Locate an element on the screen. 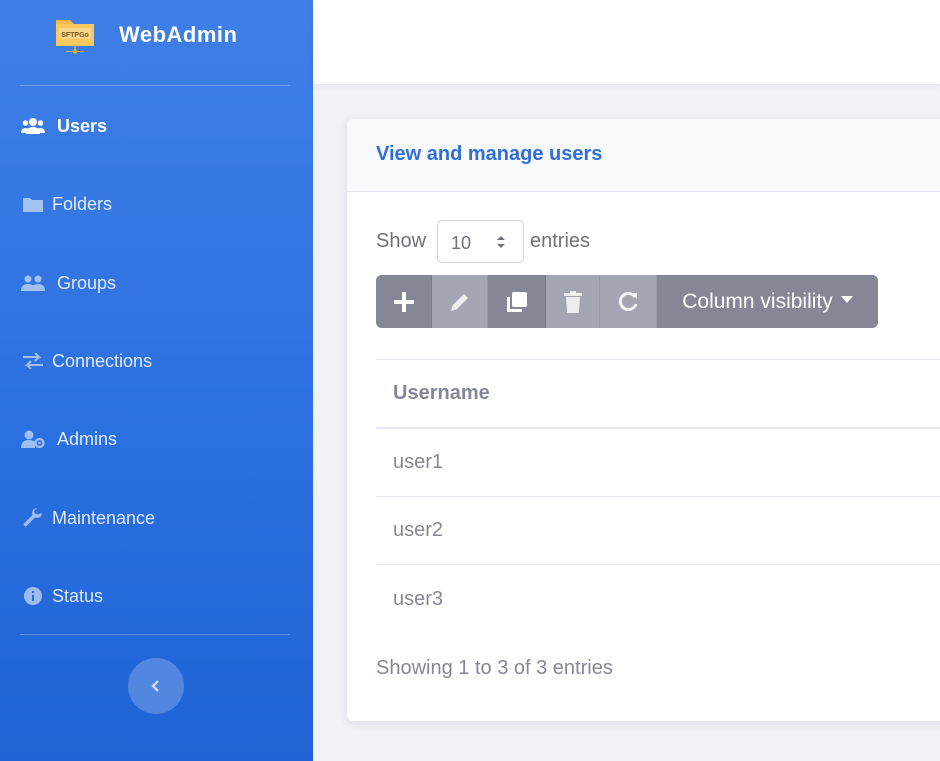 This screenshot has width=940, height=761. page-length-select: 10 is located at coordinates (480, 241).